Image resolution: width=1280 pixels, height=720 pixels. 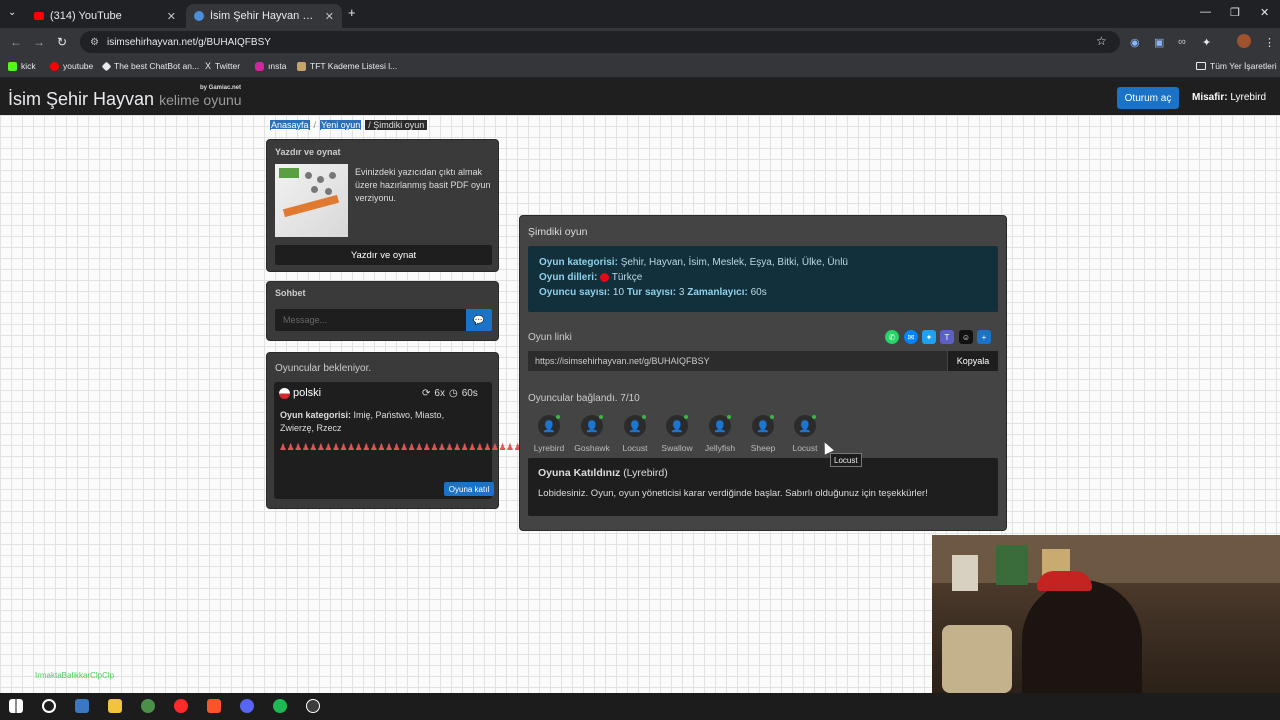 I want to click on breadcrumb-home: Anasayfa, so click(x=290, y=125).